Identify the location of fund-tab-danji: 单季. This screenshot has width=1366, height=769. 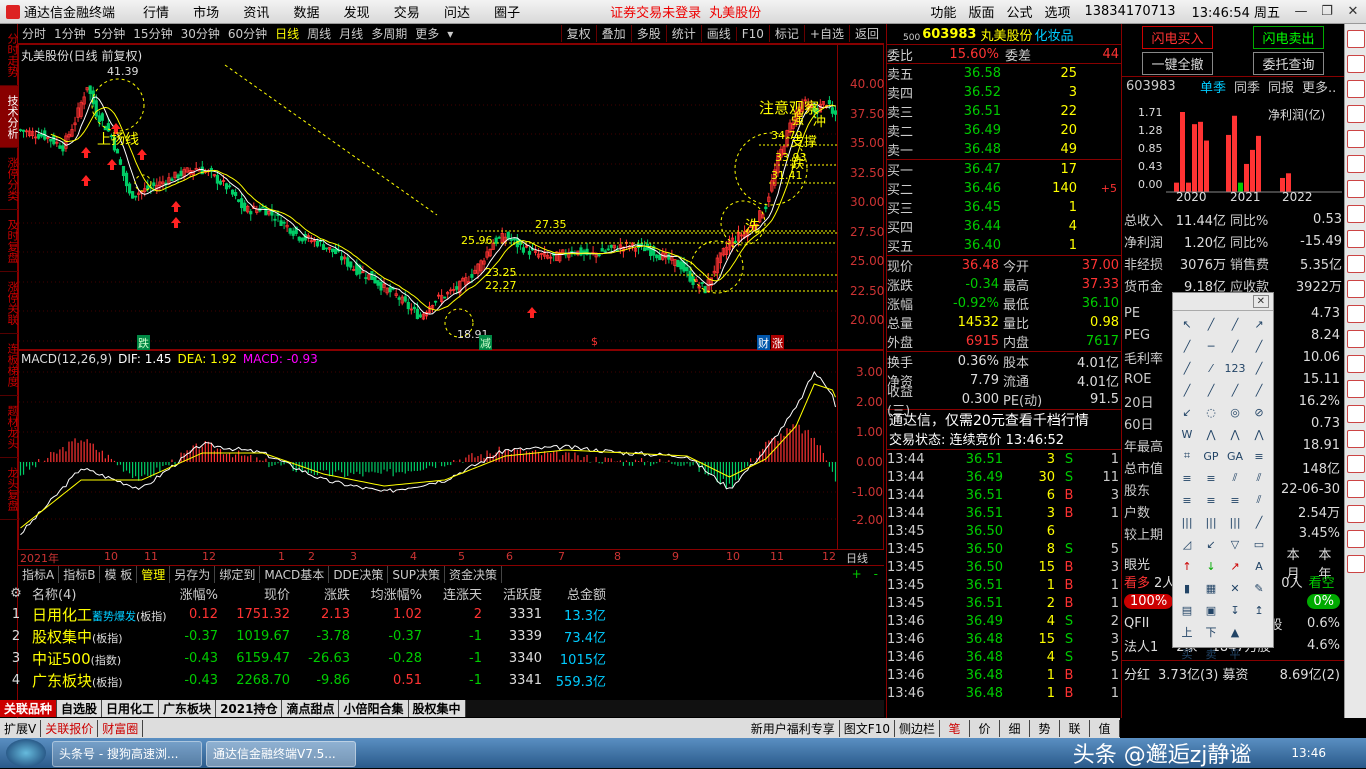
(1213, 86).